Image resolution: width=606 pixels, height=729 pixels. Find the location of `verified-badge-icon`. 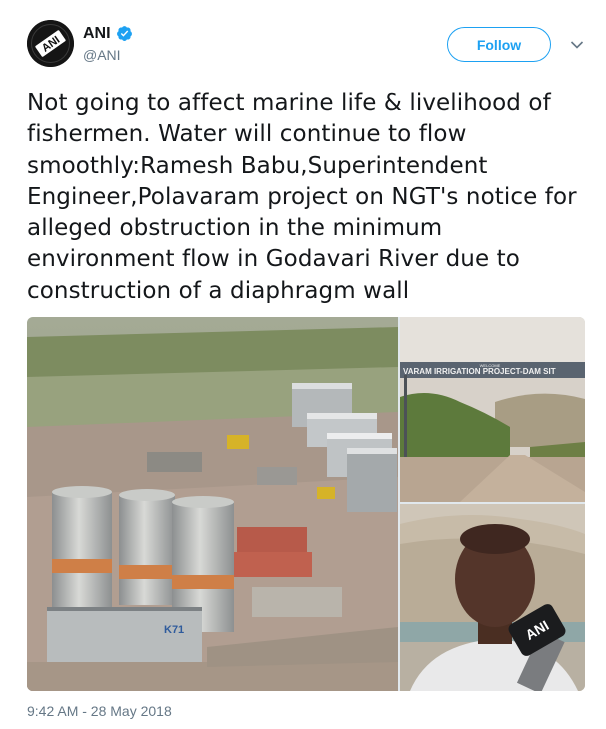

verified-badge-icon is located at coordinates (124, 33).